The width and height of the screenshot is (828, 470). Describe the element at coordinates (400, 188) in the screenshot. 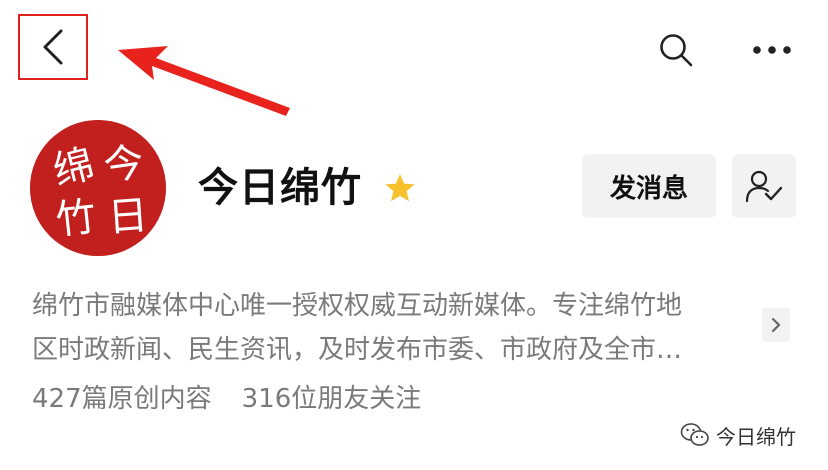

I see `star-icon` at that location.